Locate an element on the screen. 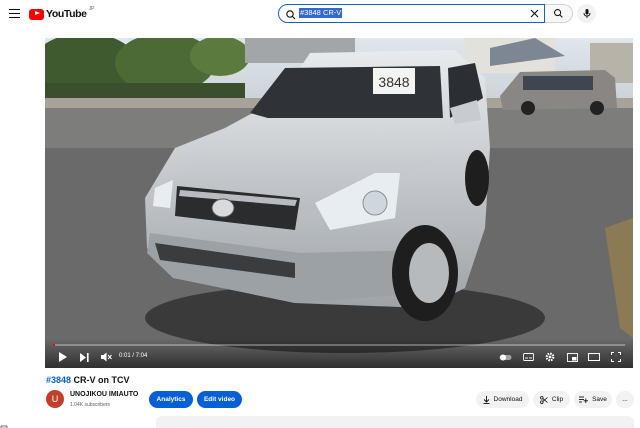 The image size is (640, 428). mute-icon is located at coordinates (106, 357).